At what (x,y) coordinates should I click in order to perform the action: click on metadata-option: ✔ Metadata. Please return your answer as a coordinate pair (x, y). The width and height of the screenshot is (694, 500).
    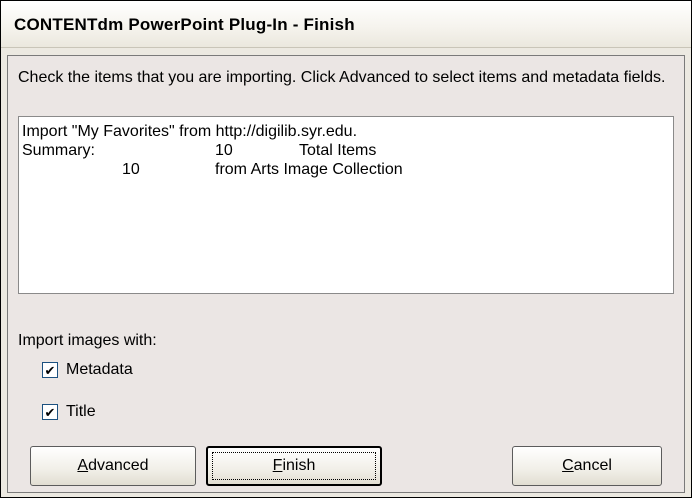
    Looking at the image, I should click on (87, 370).